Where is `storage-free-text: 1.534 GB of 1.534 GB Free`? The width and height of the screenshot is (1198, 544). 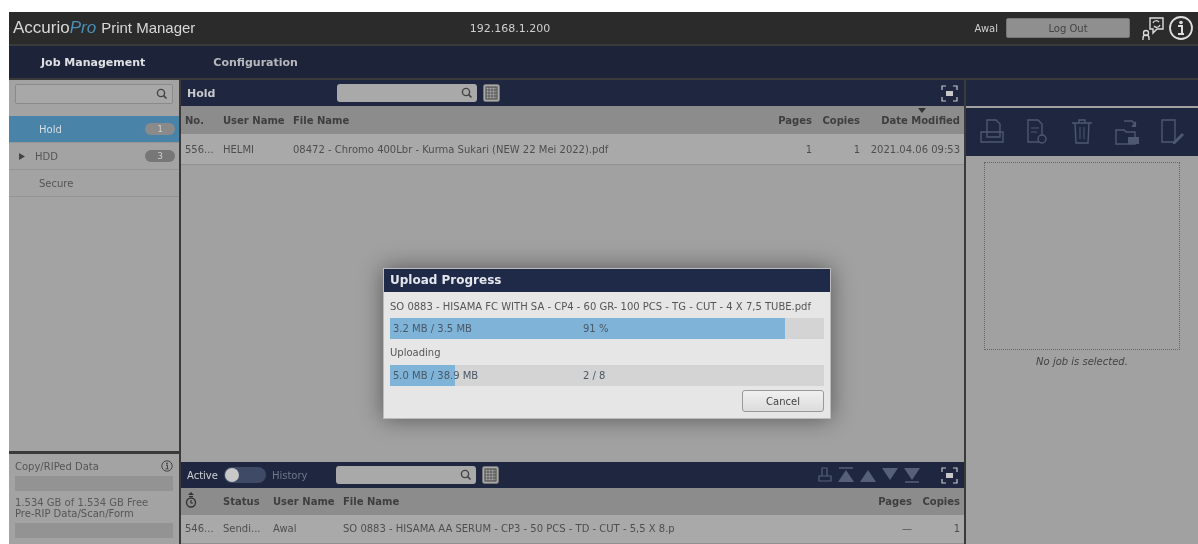 storage-free-text: 1.534 GB of 1.534 GB Free is located at coordinates (82, 502).